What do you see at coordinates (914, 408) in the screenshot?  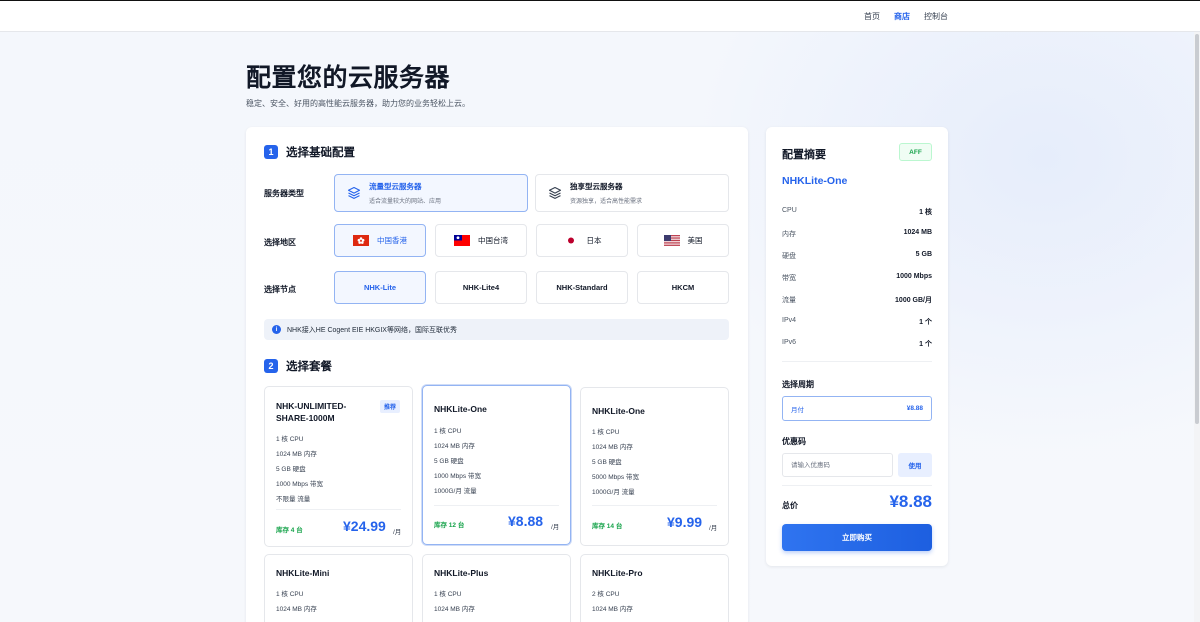 I see `period-price: ¥8.88` at bounding box center [914, 408].